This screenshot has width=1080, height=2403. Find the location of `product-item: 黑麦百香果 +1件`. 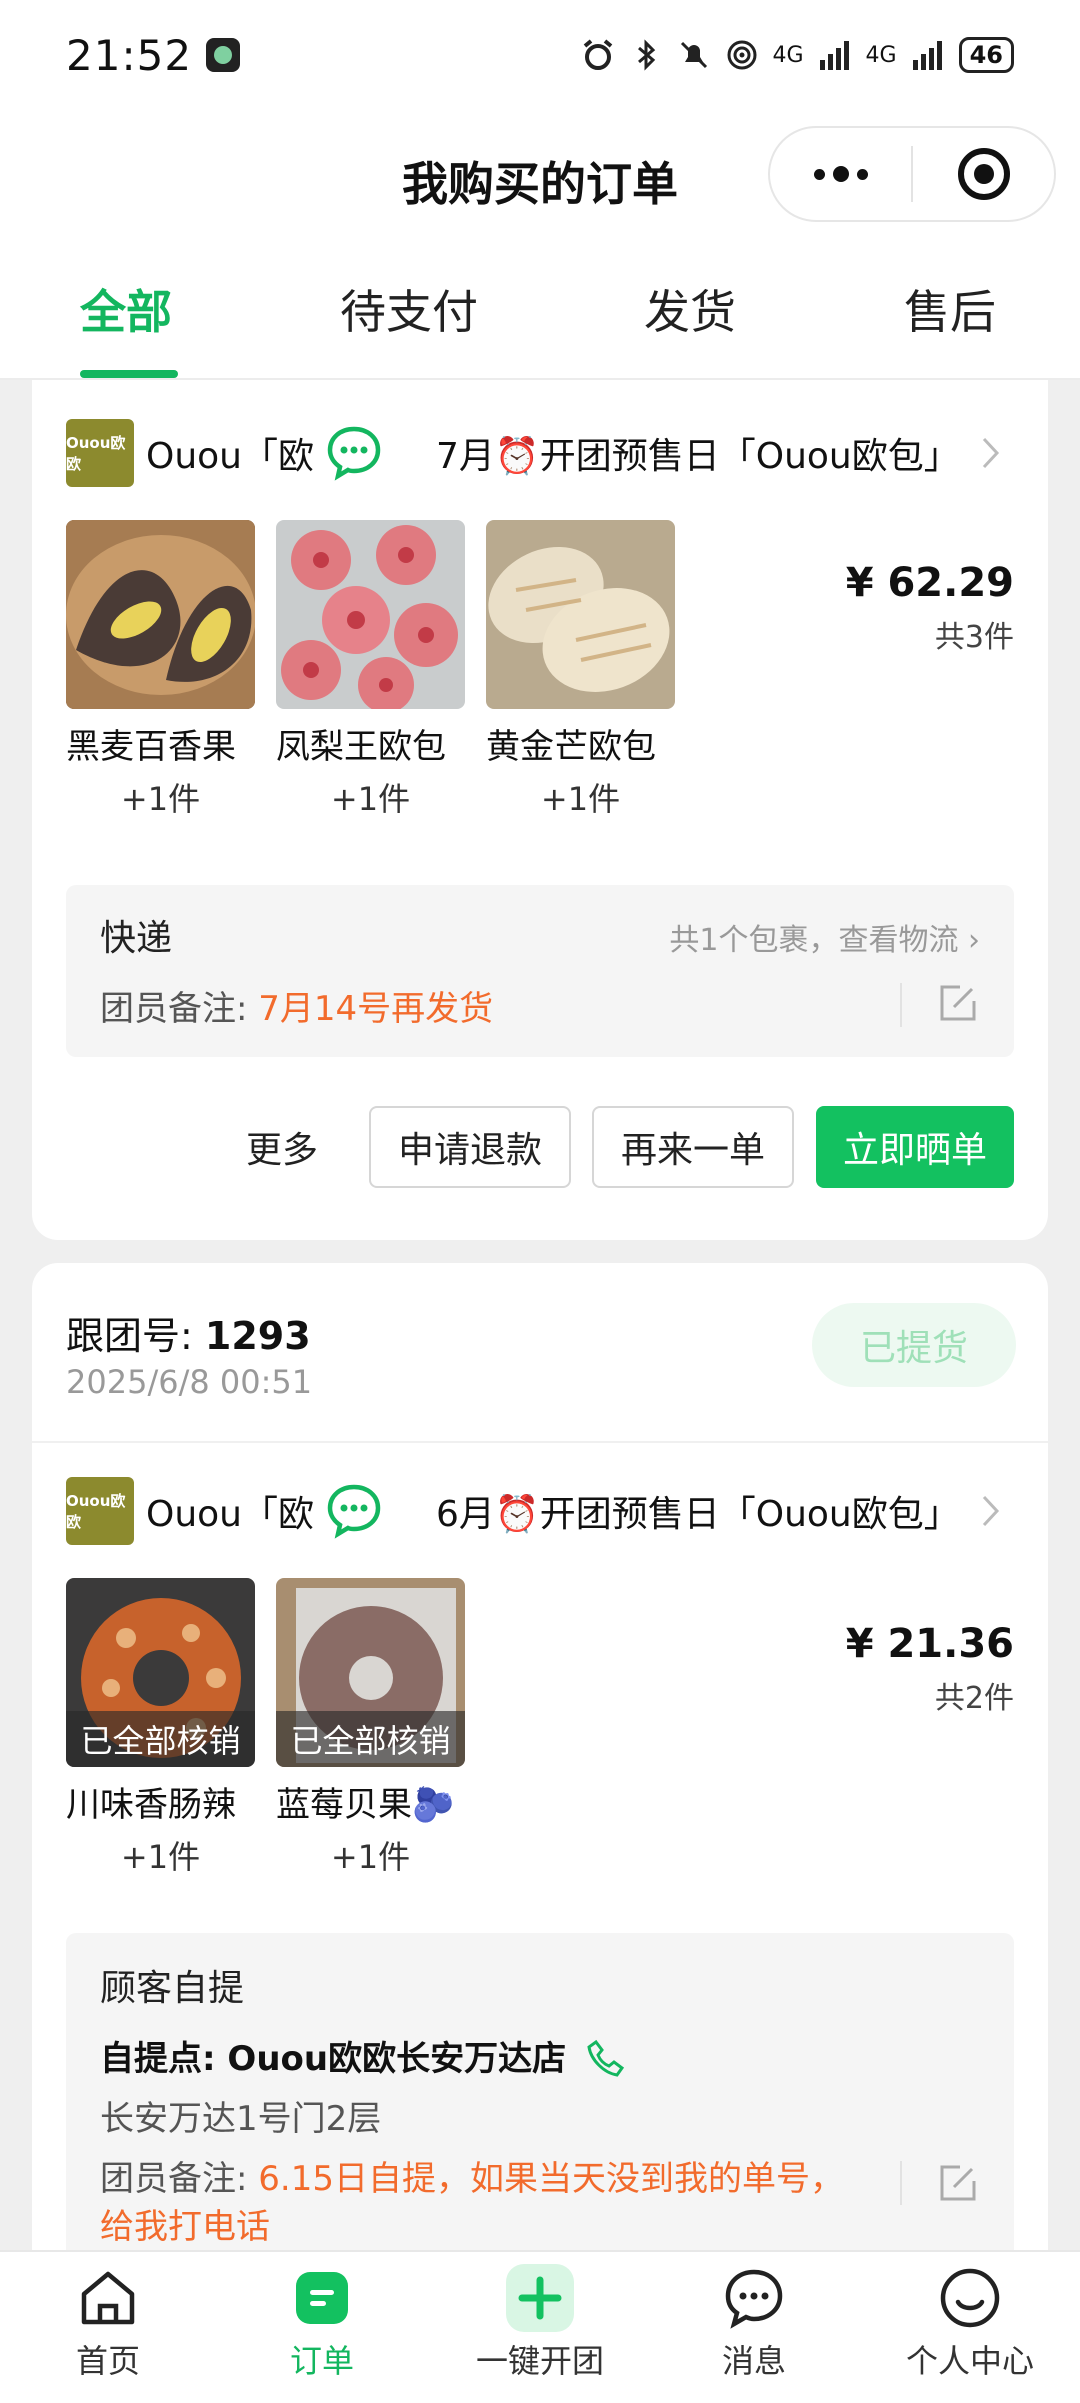

product-item: 黑麦百香果 +1件 is located at coordinates (160, 670).